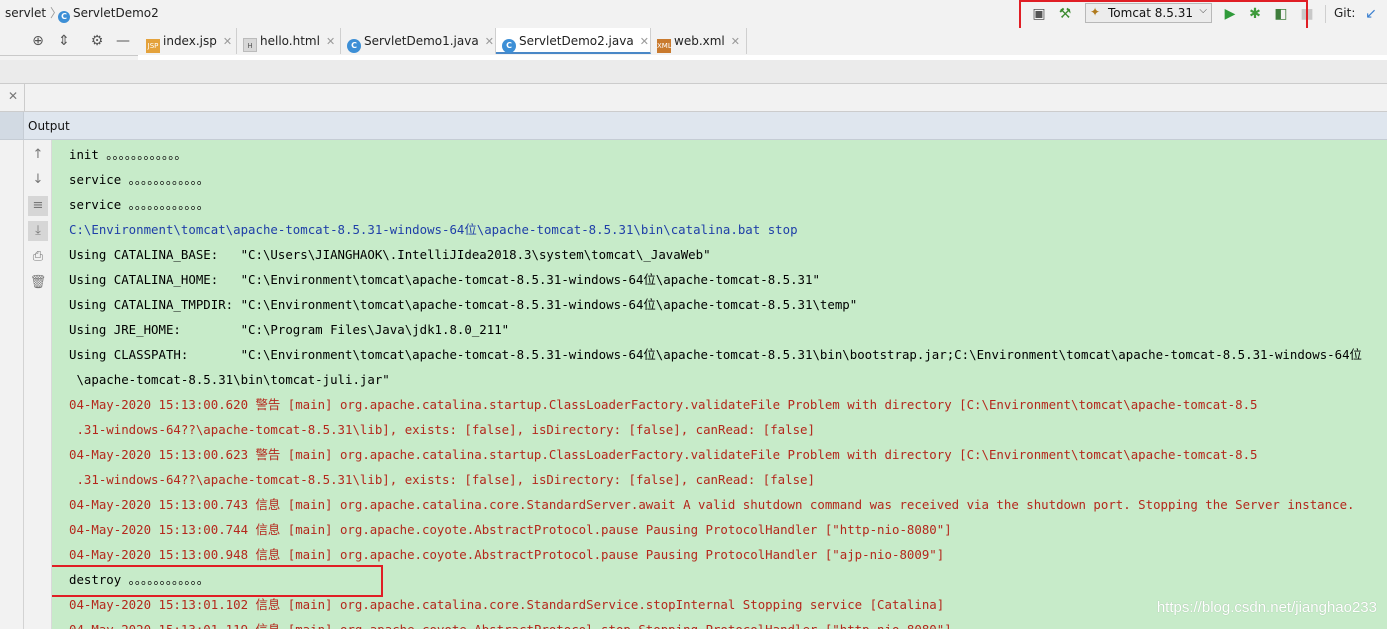 The image size is (1387, 629). What do you see at coordinates (38, 384) in the screenshot?
I see `output-side-toolbar: ↑ ↓ ≡ ⤓ ⎙ 🗑` at bounding box center [38, 384].